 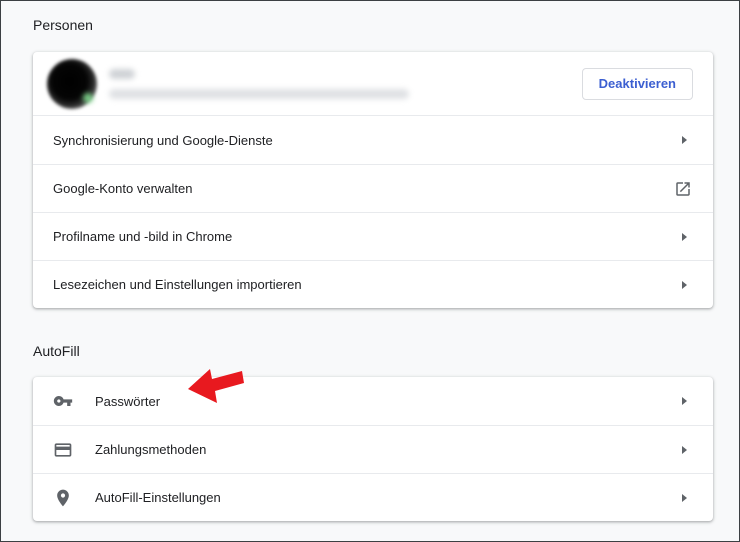 I want to click on manage-google-account-label: Google-Konto verwalten, so click(x=123, y=188).